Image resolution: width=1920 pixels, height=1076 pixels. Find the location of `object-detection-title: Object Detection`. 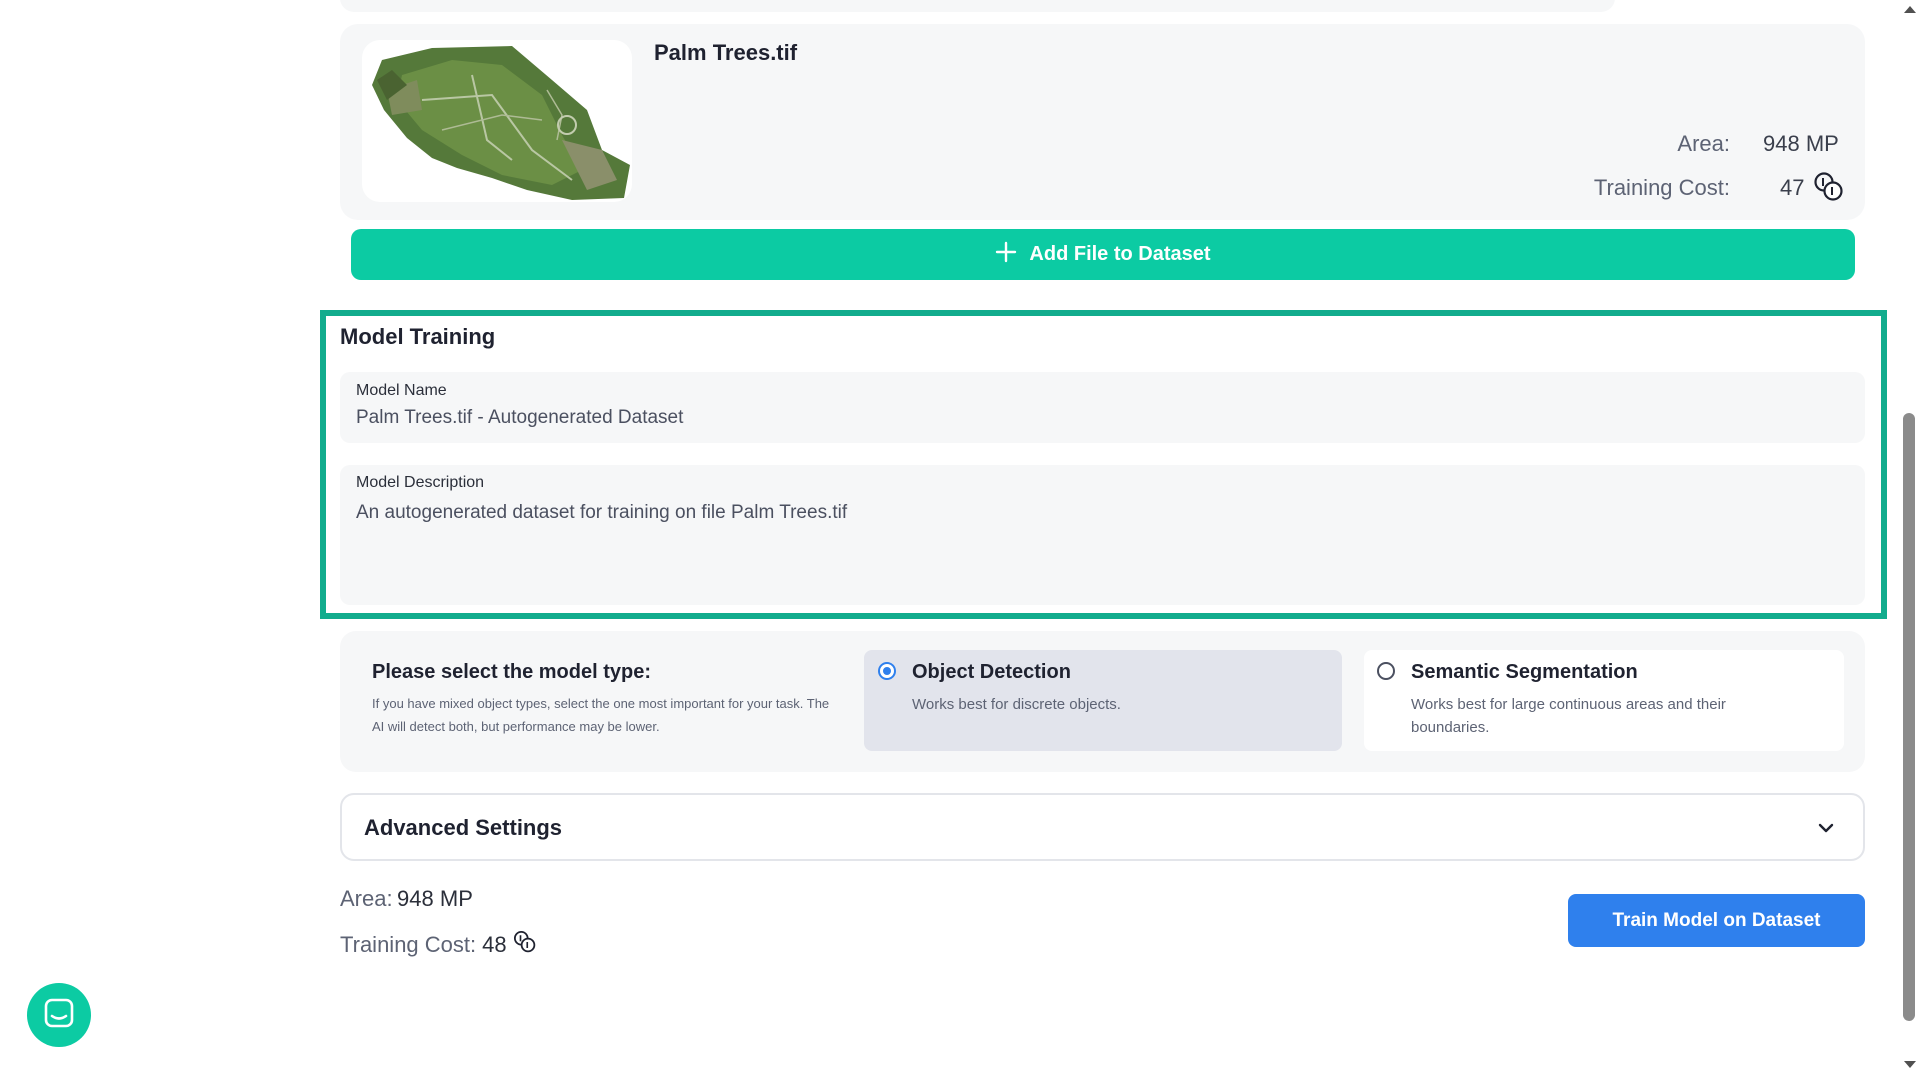

object-detection-title: Object Detection is located at coordinates (991, 672).